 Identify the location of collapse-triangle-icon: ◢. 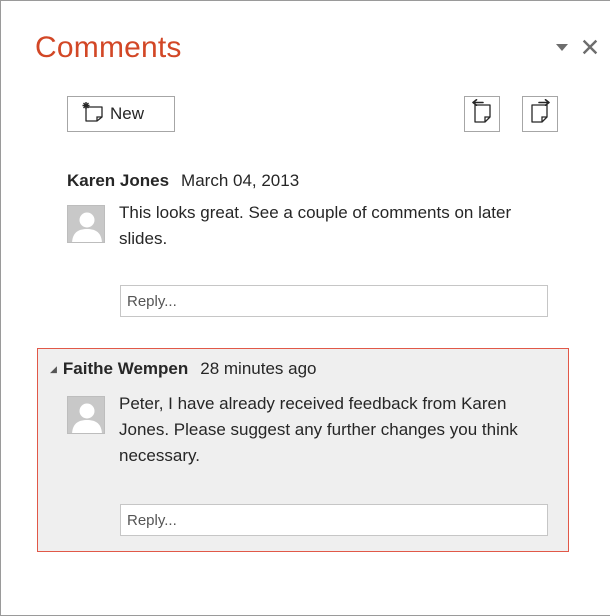
(53, 369).